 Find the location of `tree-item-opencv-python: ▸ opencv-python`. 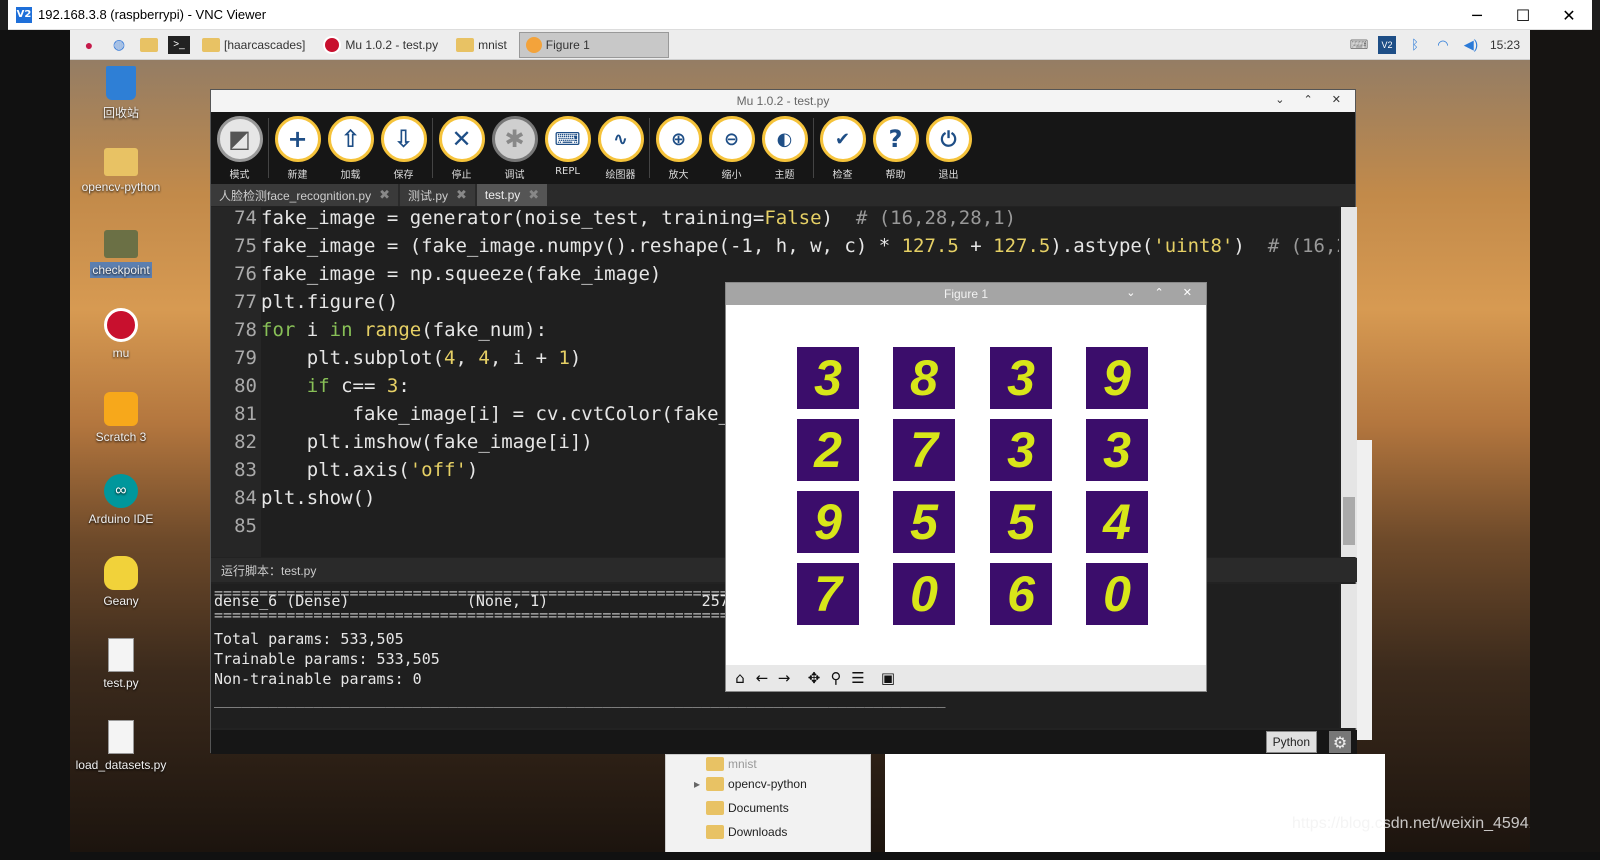

tree-item-opencv-python: ▸ opencv-python is located at coordinates (750, 784).